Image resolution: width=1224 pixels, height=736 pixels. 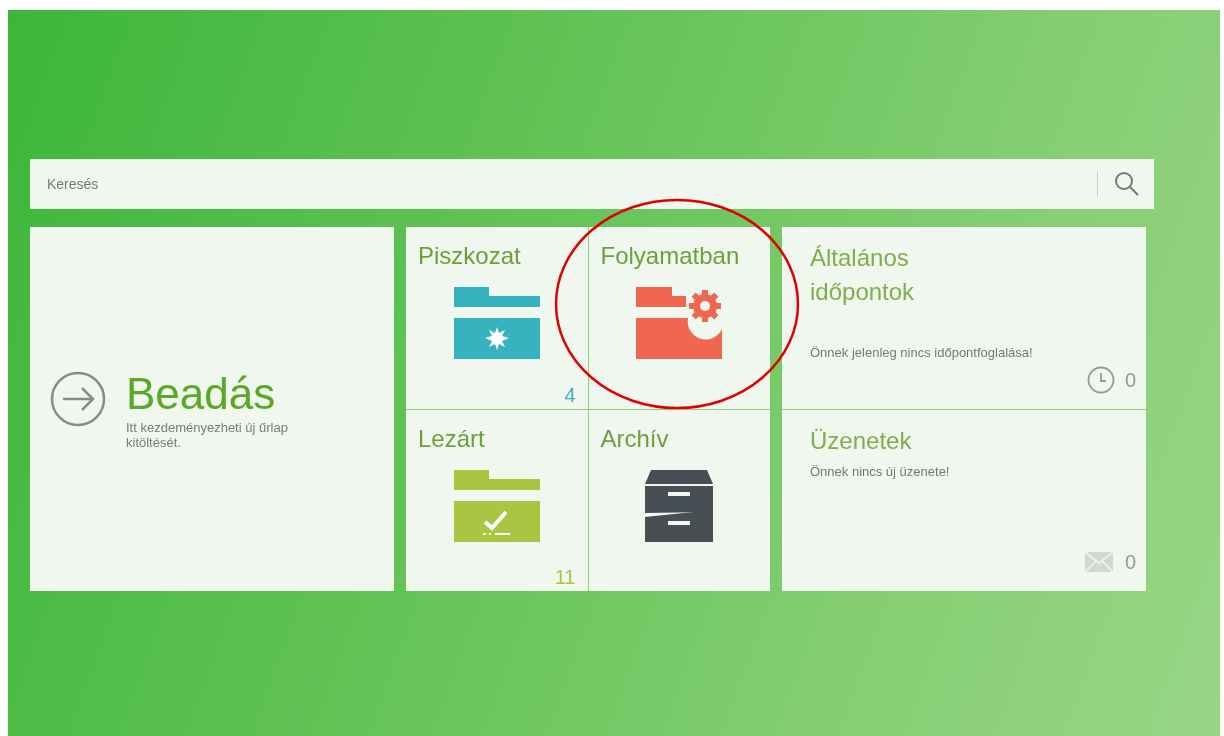 What do you see at coordinates (964, 500) in the screenshot?
I see `messages-tile: Üzenetek Önnek nincs új üzenete! 0` at bounding box center [964, 500].